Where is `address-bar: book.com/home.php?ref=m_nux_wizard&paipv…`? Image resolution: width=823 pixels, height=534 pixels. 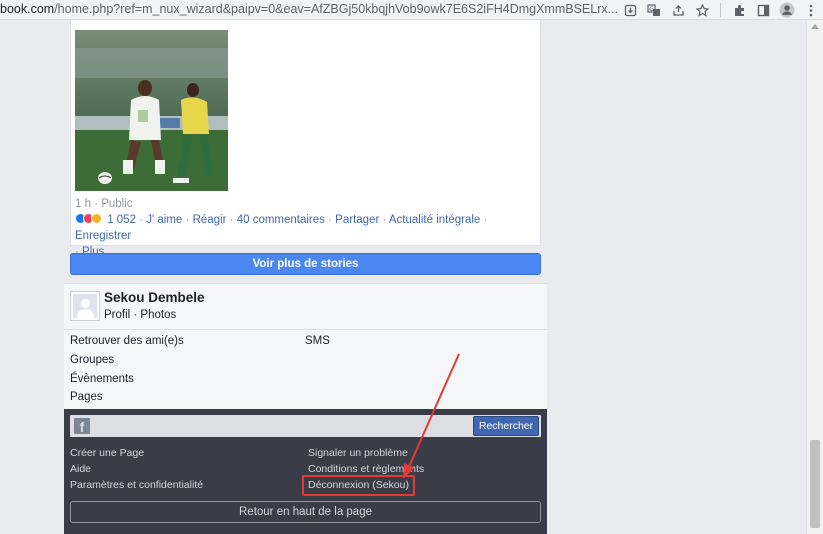
address-bar: book.com/home.php?ref=m_nux_wizard&paipv… is located at coordinates (309, 9).